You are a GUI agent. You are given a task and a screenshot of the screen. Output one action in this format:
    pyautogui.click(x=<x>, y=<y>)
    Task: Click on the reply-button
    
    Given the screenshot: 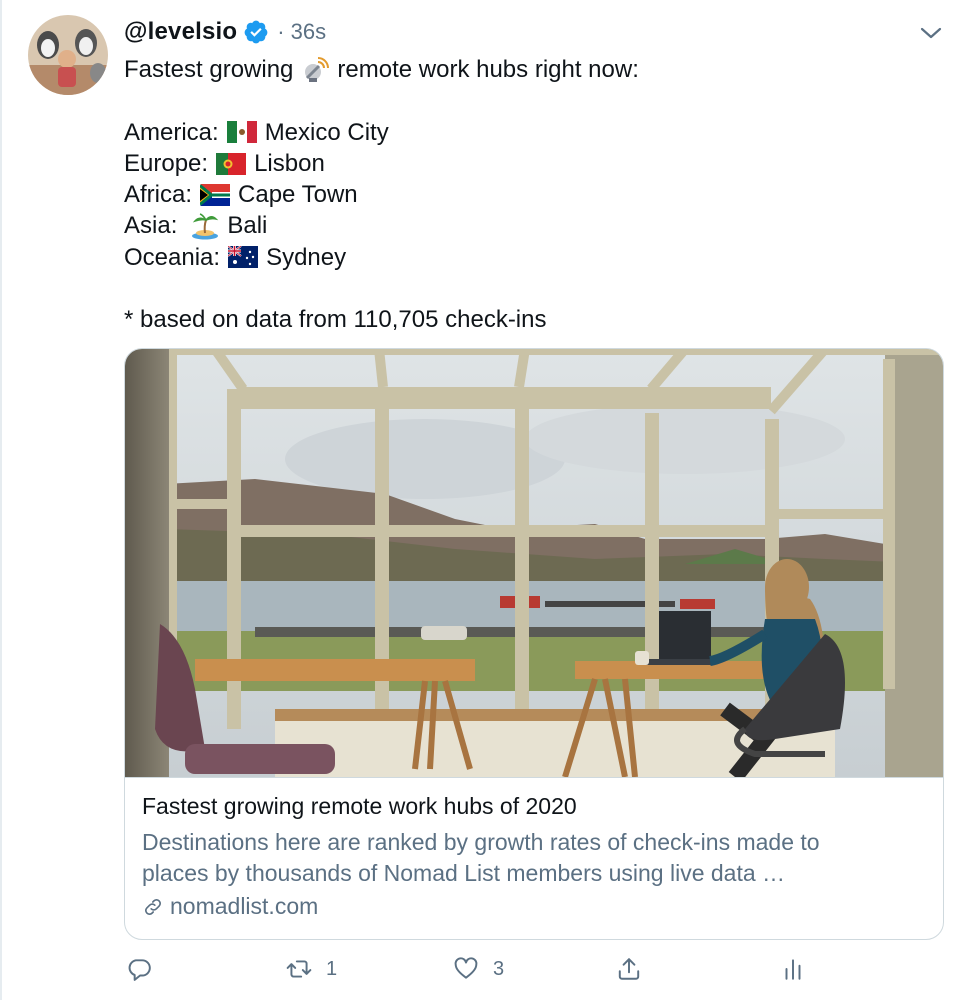 What is the action you would take?
    pyautogui.click(x=146, y=969)
    